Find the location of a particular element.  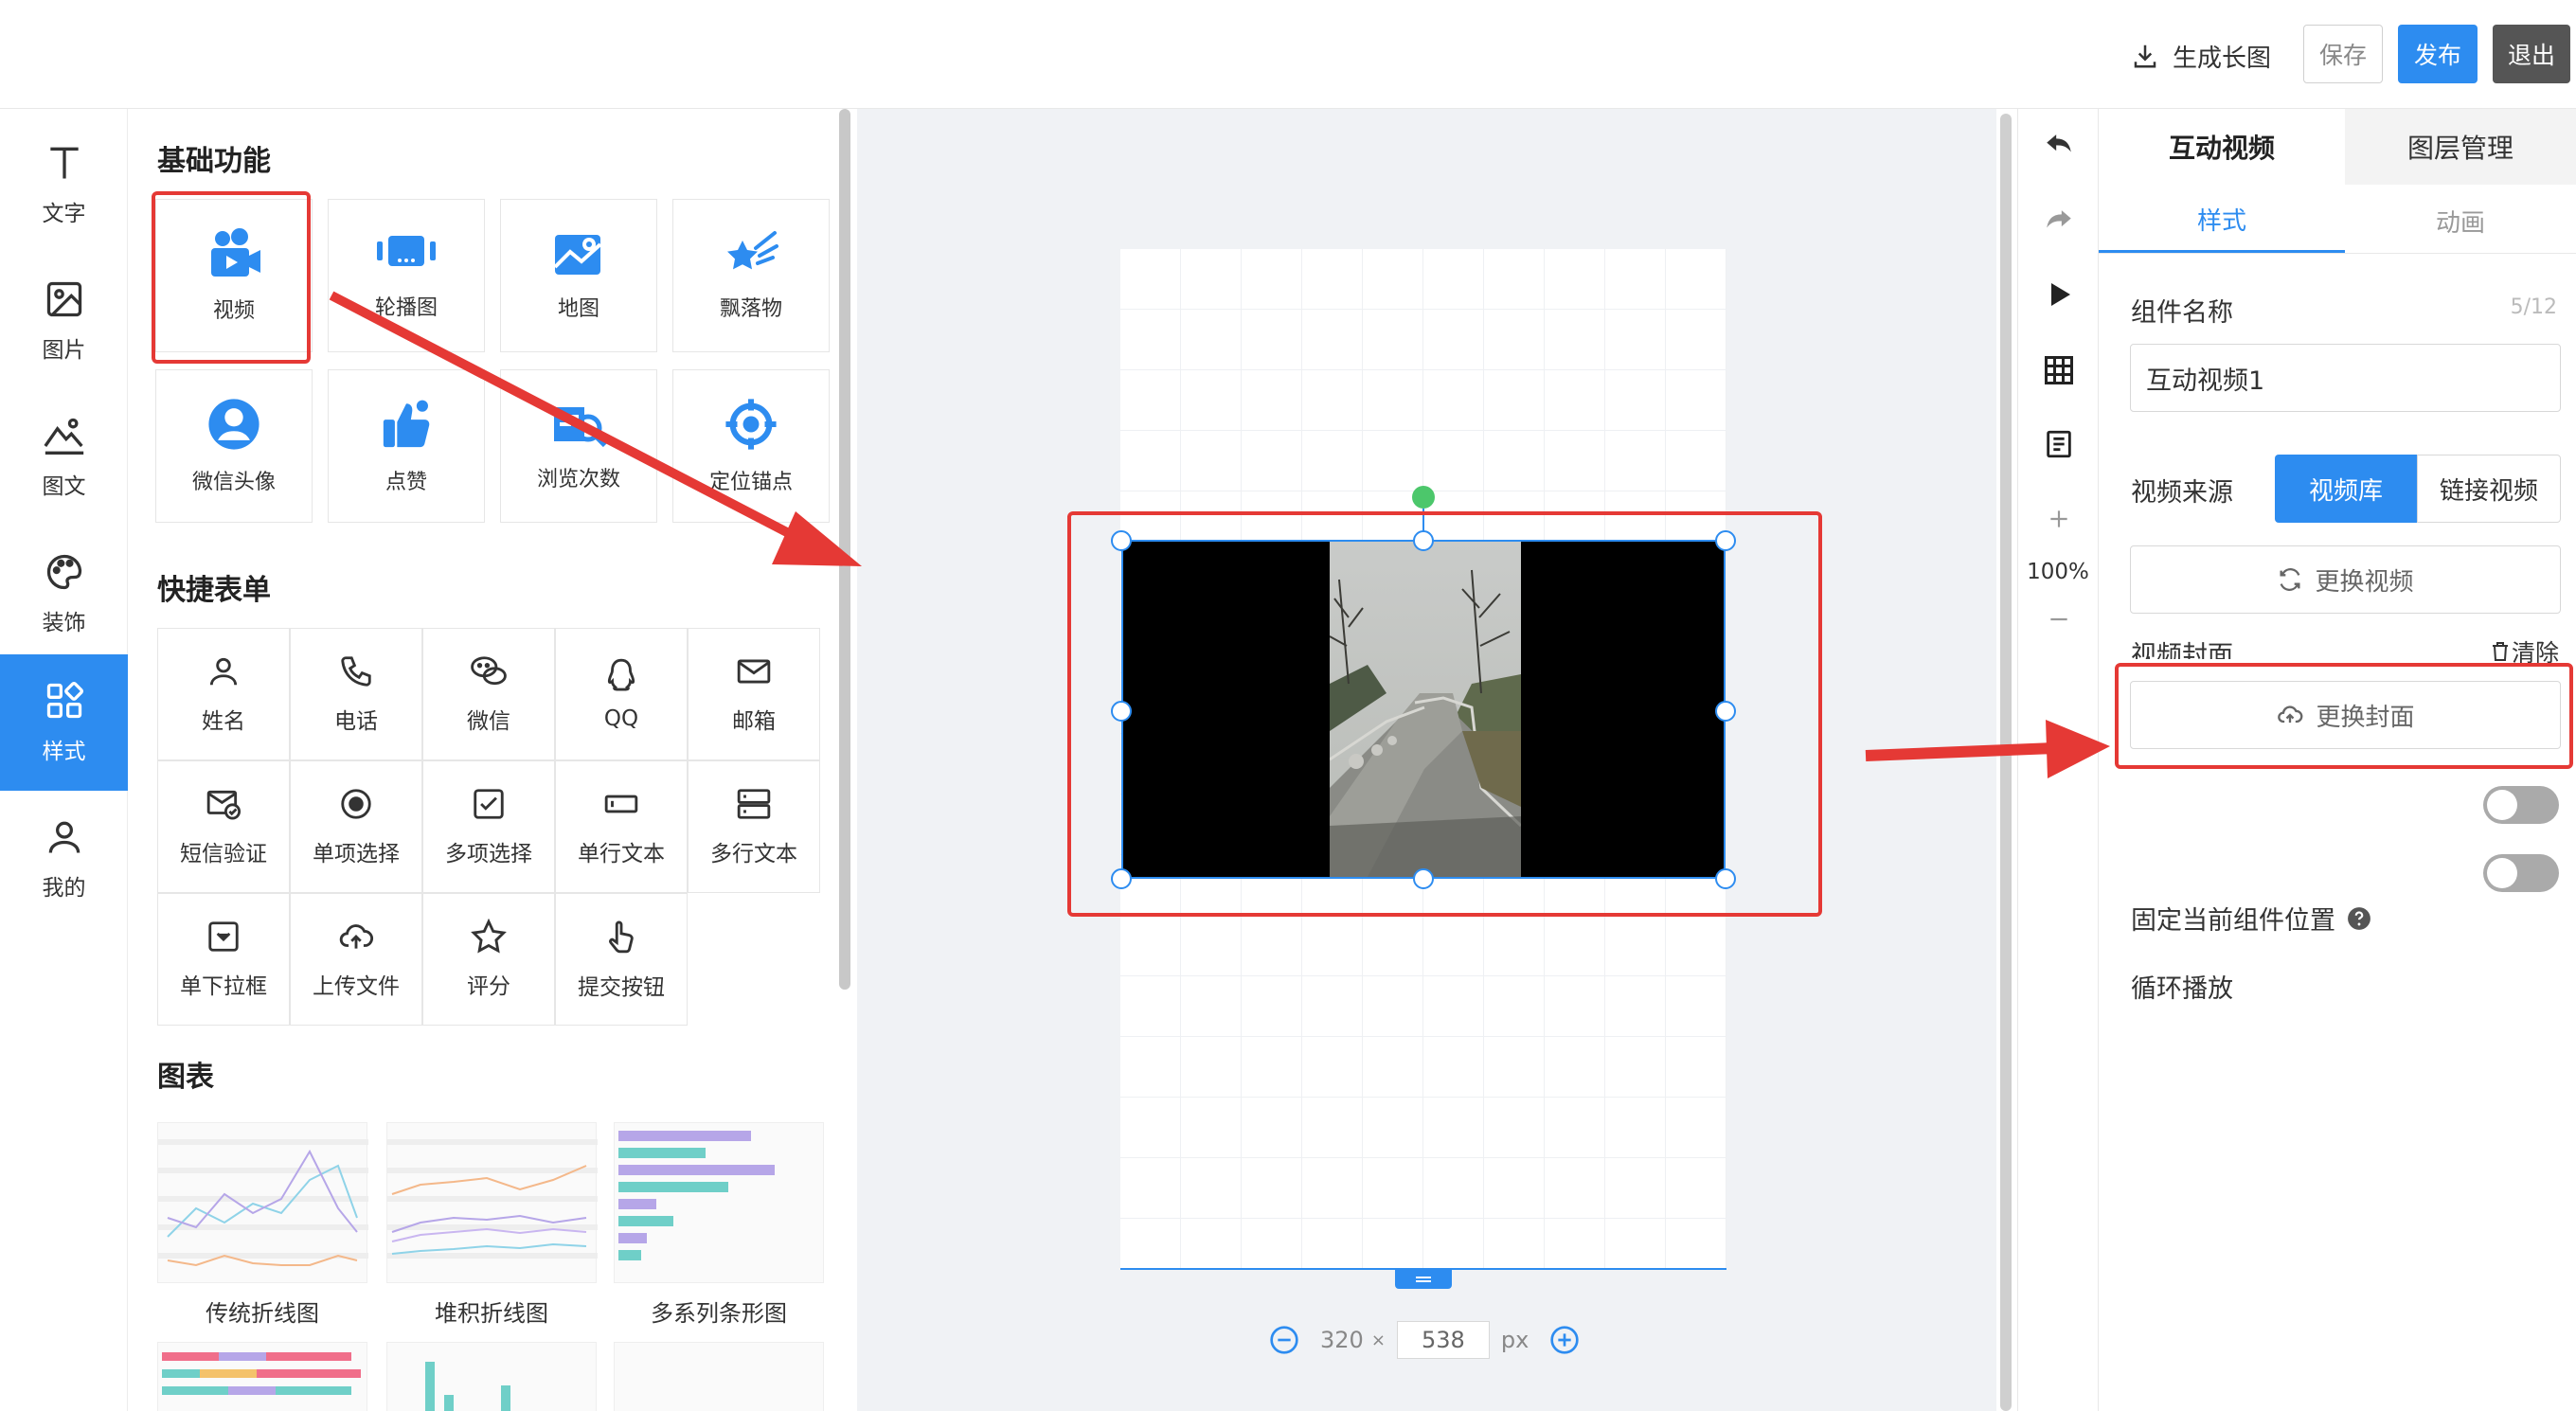

resize-handle-top-right is located at coordinates (1725, 540).